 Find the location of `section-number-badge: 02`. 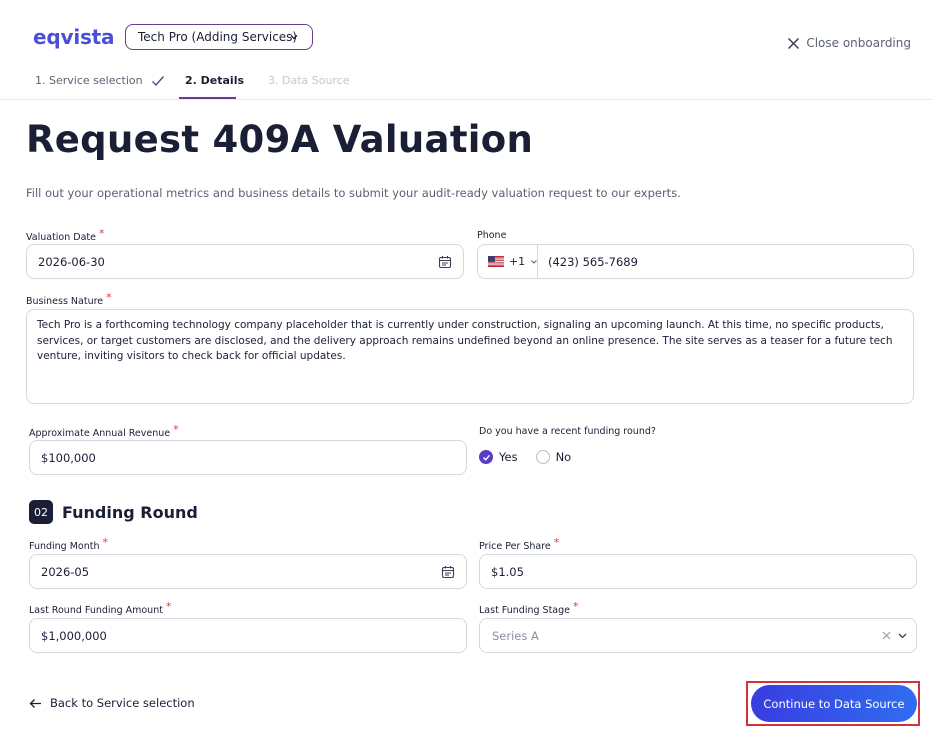

section-number-badge: 02 is located at coordinates (41, 512).